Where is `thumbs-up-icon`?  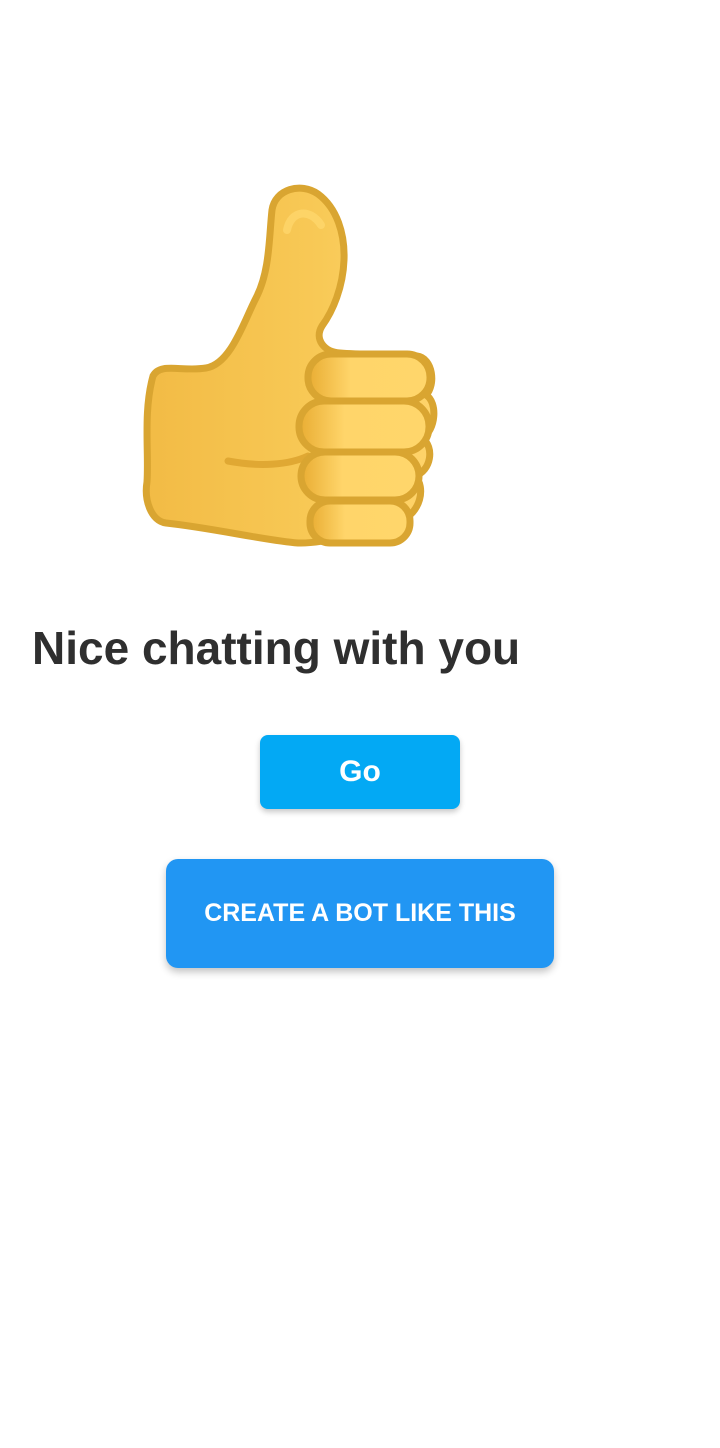
thumbs-up-icon is located at coordinates (290, 365).